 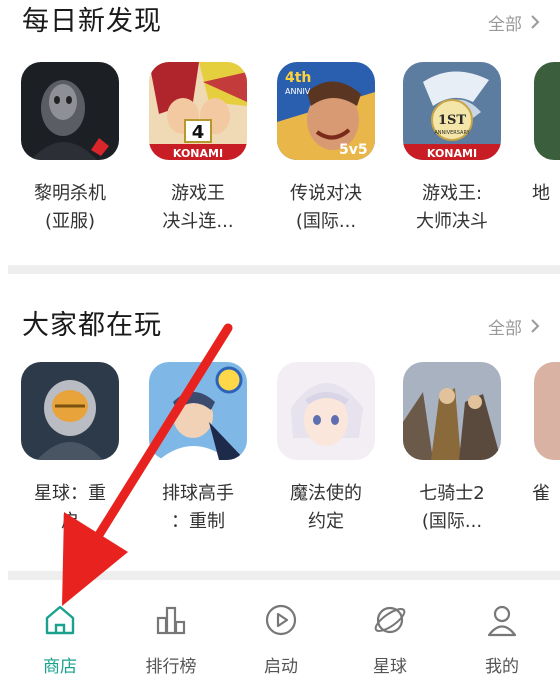 What do you see at coordinates (390, 620) in the screenshot?
I see `planet-icon` at bounding box center [390, 620].